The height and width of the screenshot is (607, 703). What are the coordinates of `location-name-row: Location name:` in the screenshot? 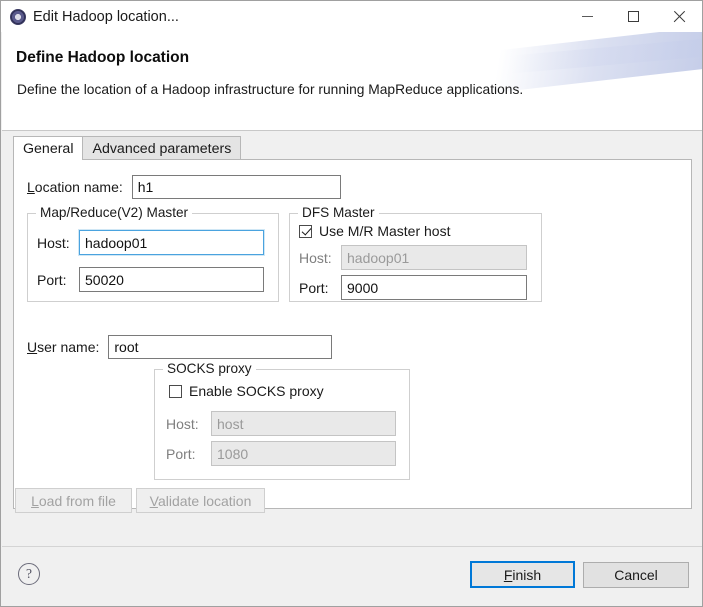 It's located at (184, 187).